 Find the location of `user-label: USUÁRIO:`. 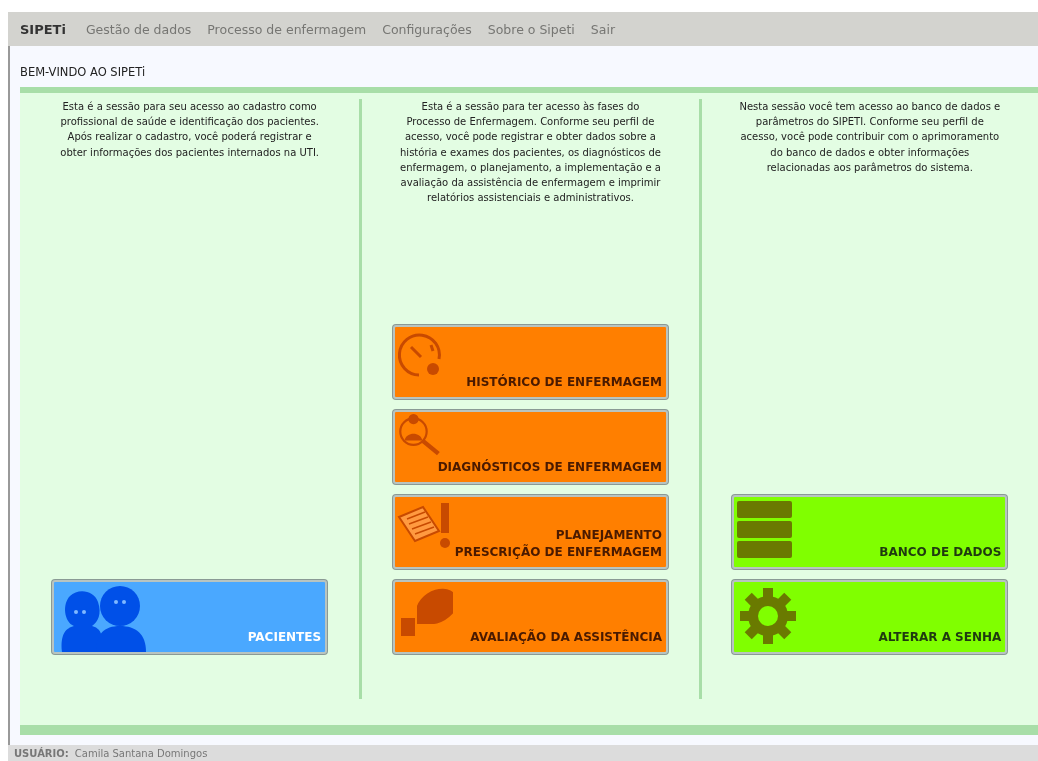

user-label: USUÁRIO: is located at coordinates (41, 753).